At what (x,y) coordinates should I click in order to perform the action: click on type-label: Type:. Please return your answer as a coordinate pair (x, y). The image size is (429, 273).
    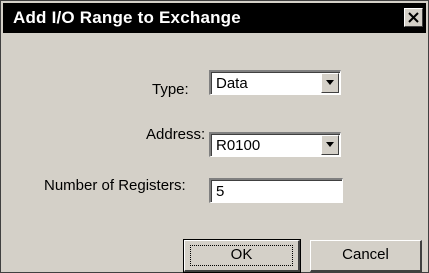
    Looking at the image, I should click on (170, 89).